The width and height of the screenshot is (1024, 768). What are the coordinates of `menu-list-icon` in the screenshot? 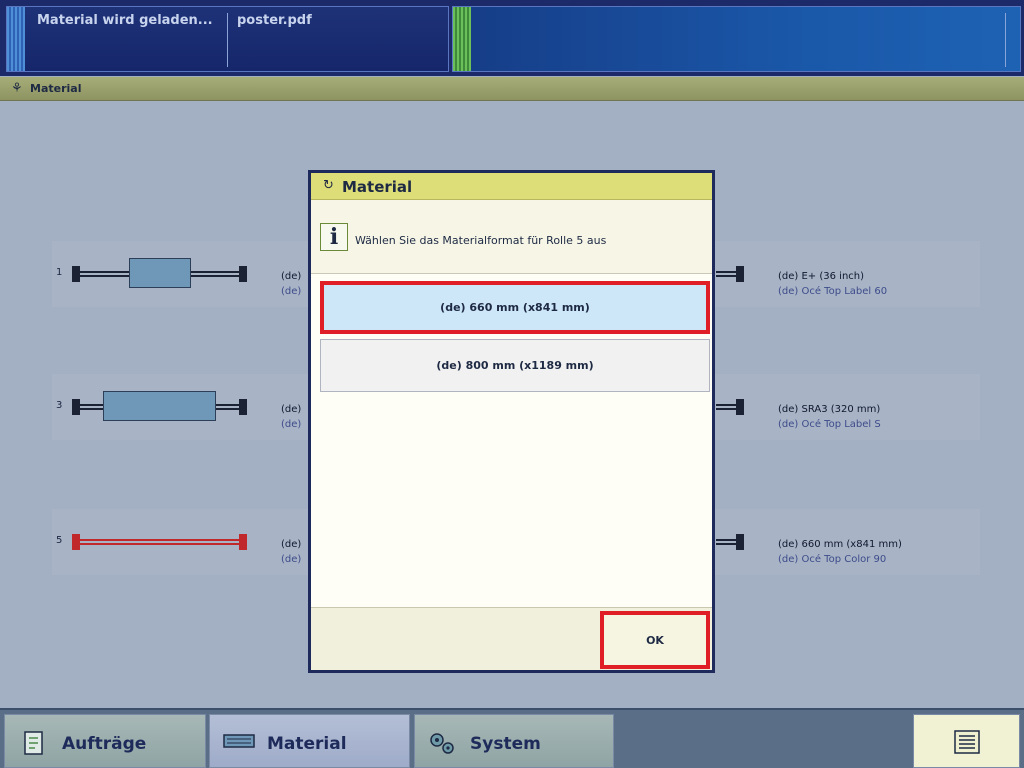 It's located at (967, 742).